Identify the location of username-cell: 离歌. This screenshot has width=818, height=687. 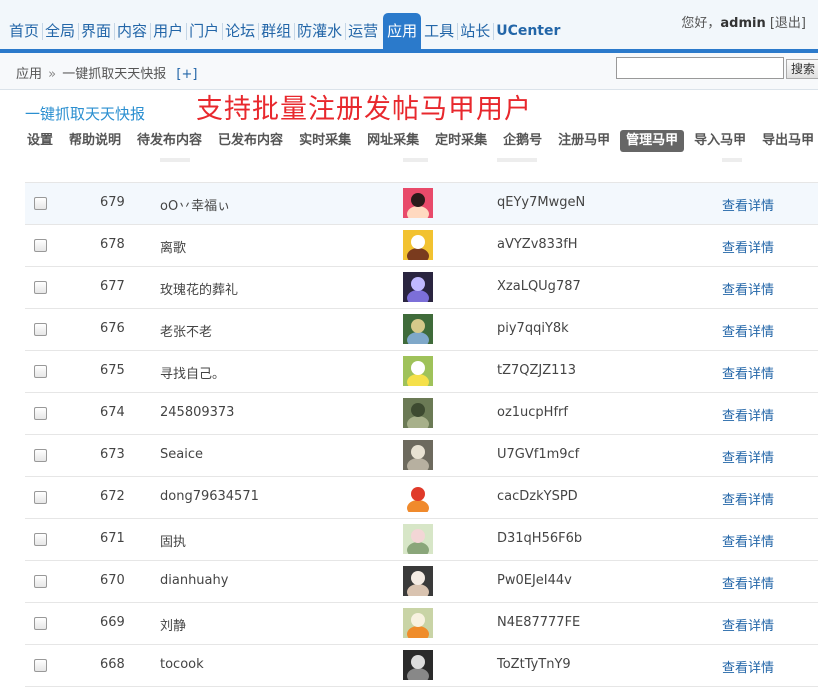
(173, 248).